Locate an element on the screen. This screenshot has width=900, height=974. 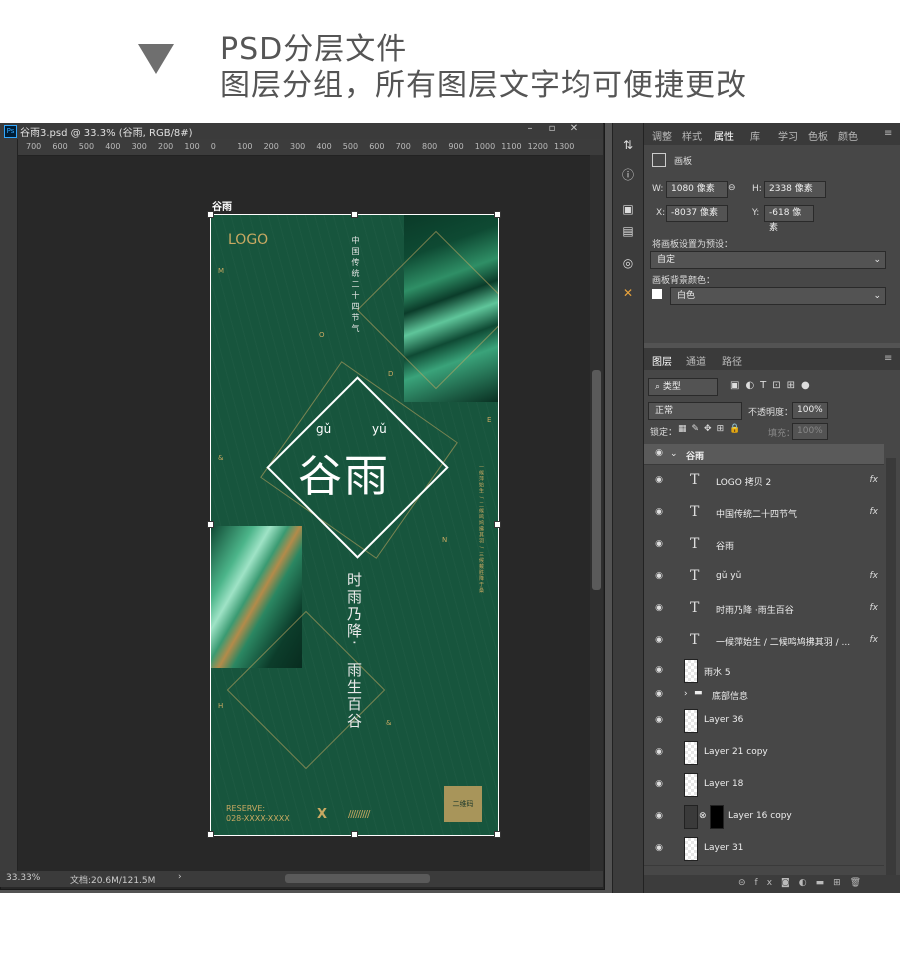
vertical-scroll-thumb is located at coordinates (596, 480).